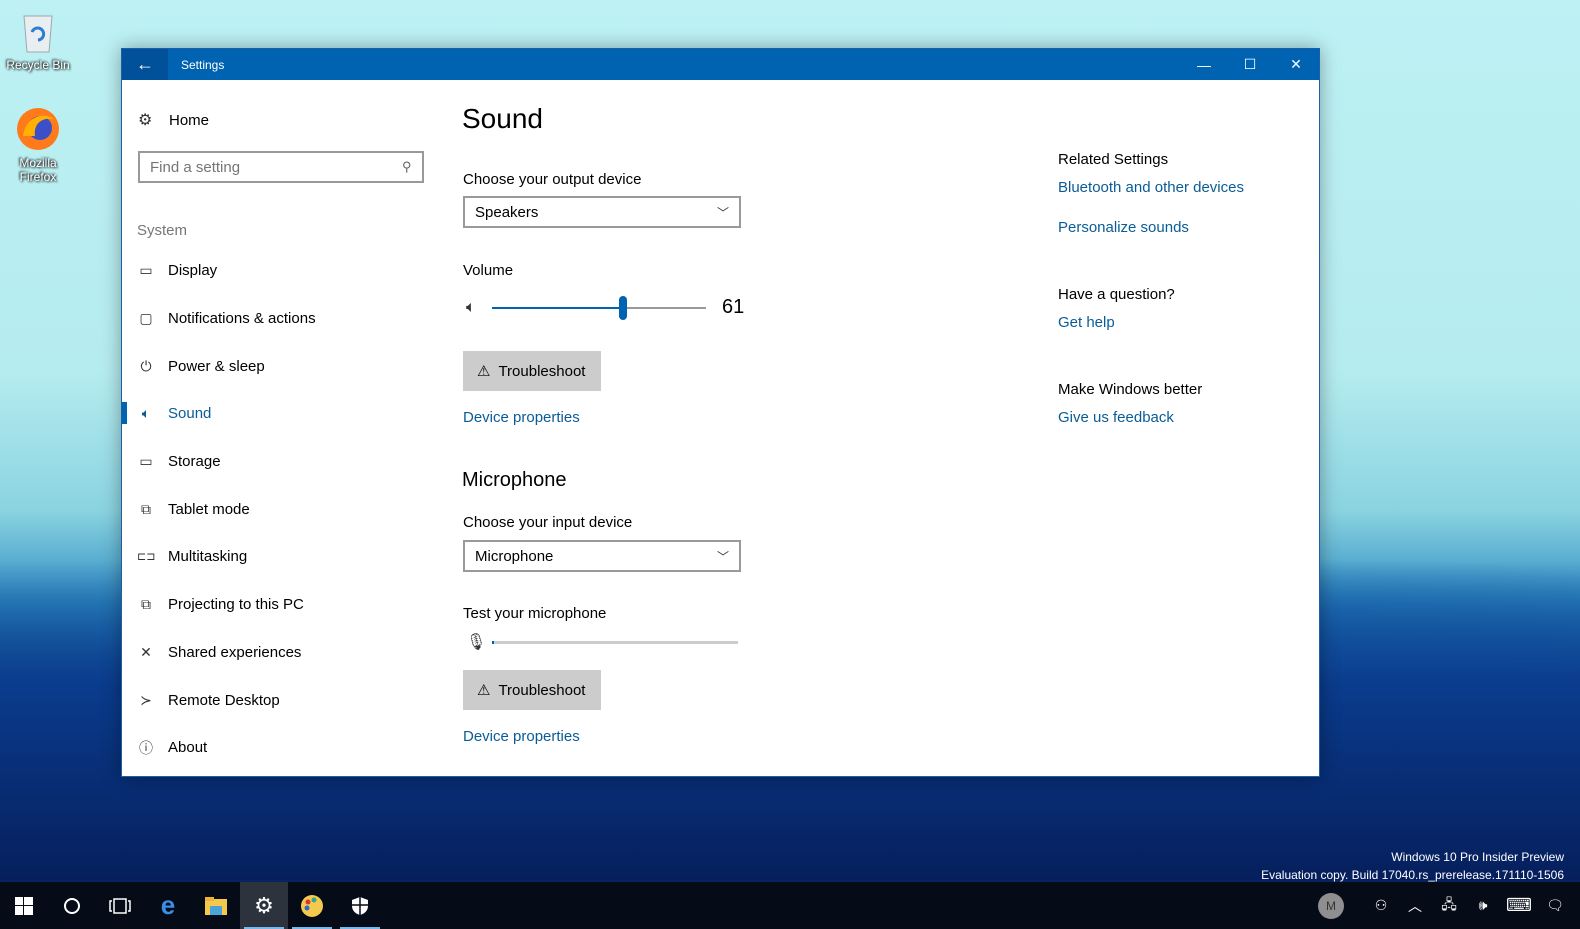 The width and height of the screenshot is (1580, 929). What do you see at coordinates (622, 307) in the screenshot?
I see `volume-slider-thumb` at bounding box center [622, 307].